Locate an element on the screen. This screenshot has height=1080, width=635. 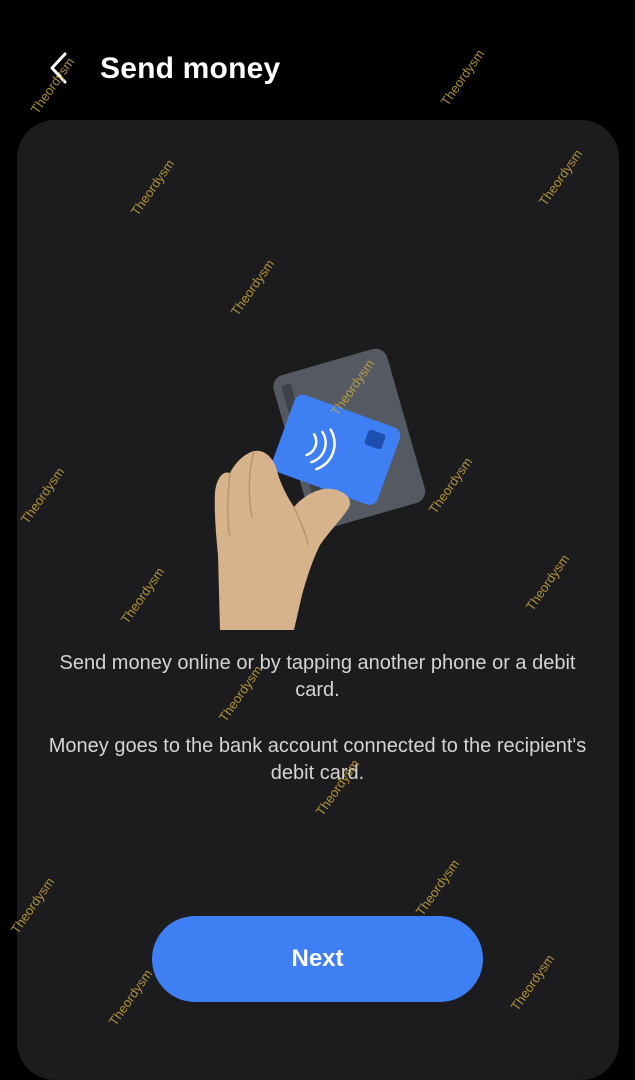
hand-tapping-card-illustration is located at coordinates (315, 487).